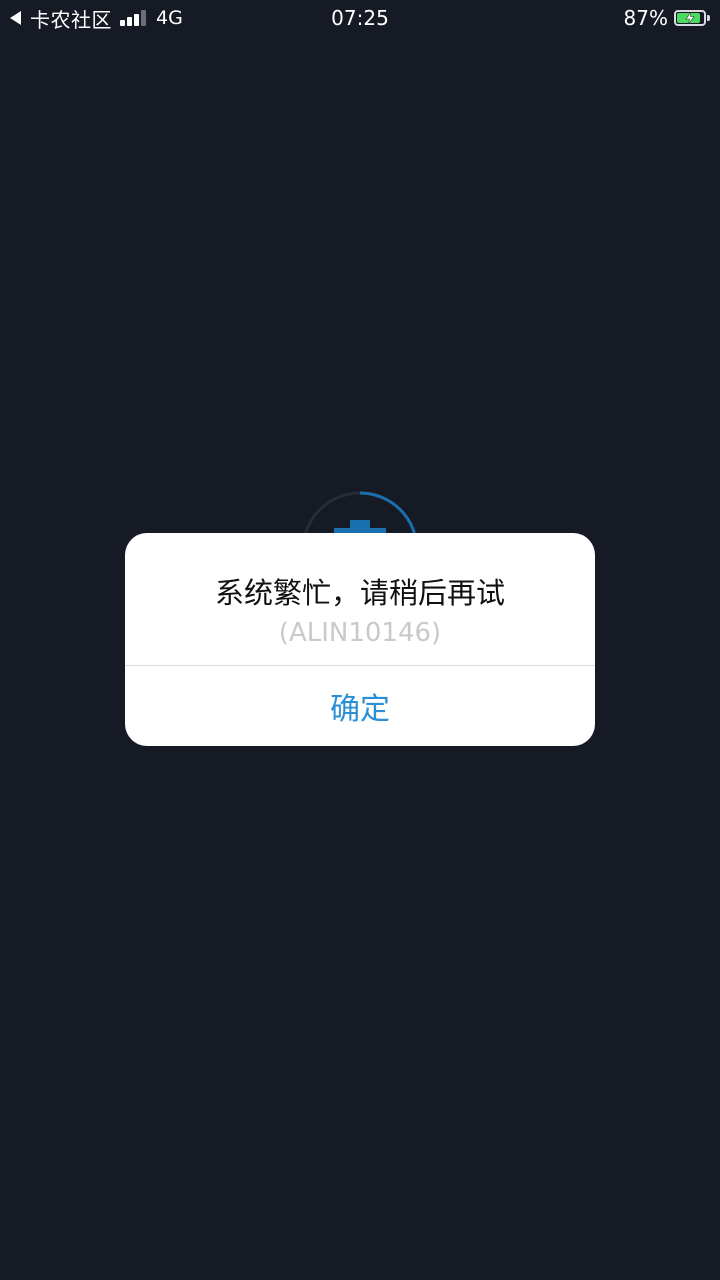  What do you see at coordinates (360, 633) in the screenshot?
I see `alert-error-code: (ALIN10146)` at bounding box center [360, 633].